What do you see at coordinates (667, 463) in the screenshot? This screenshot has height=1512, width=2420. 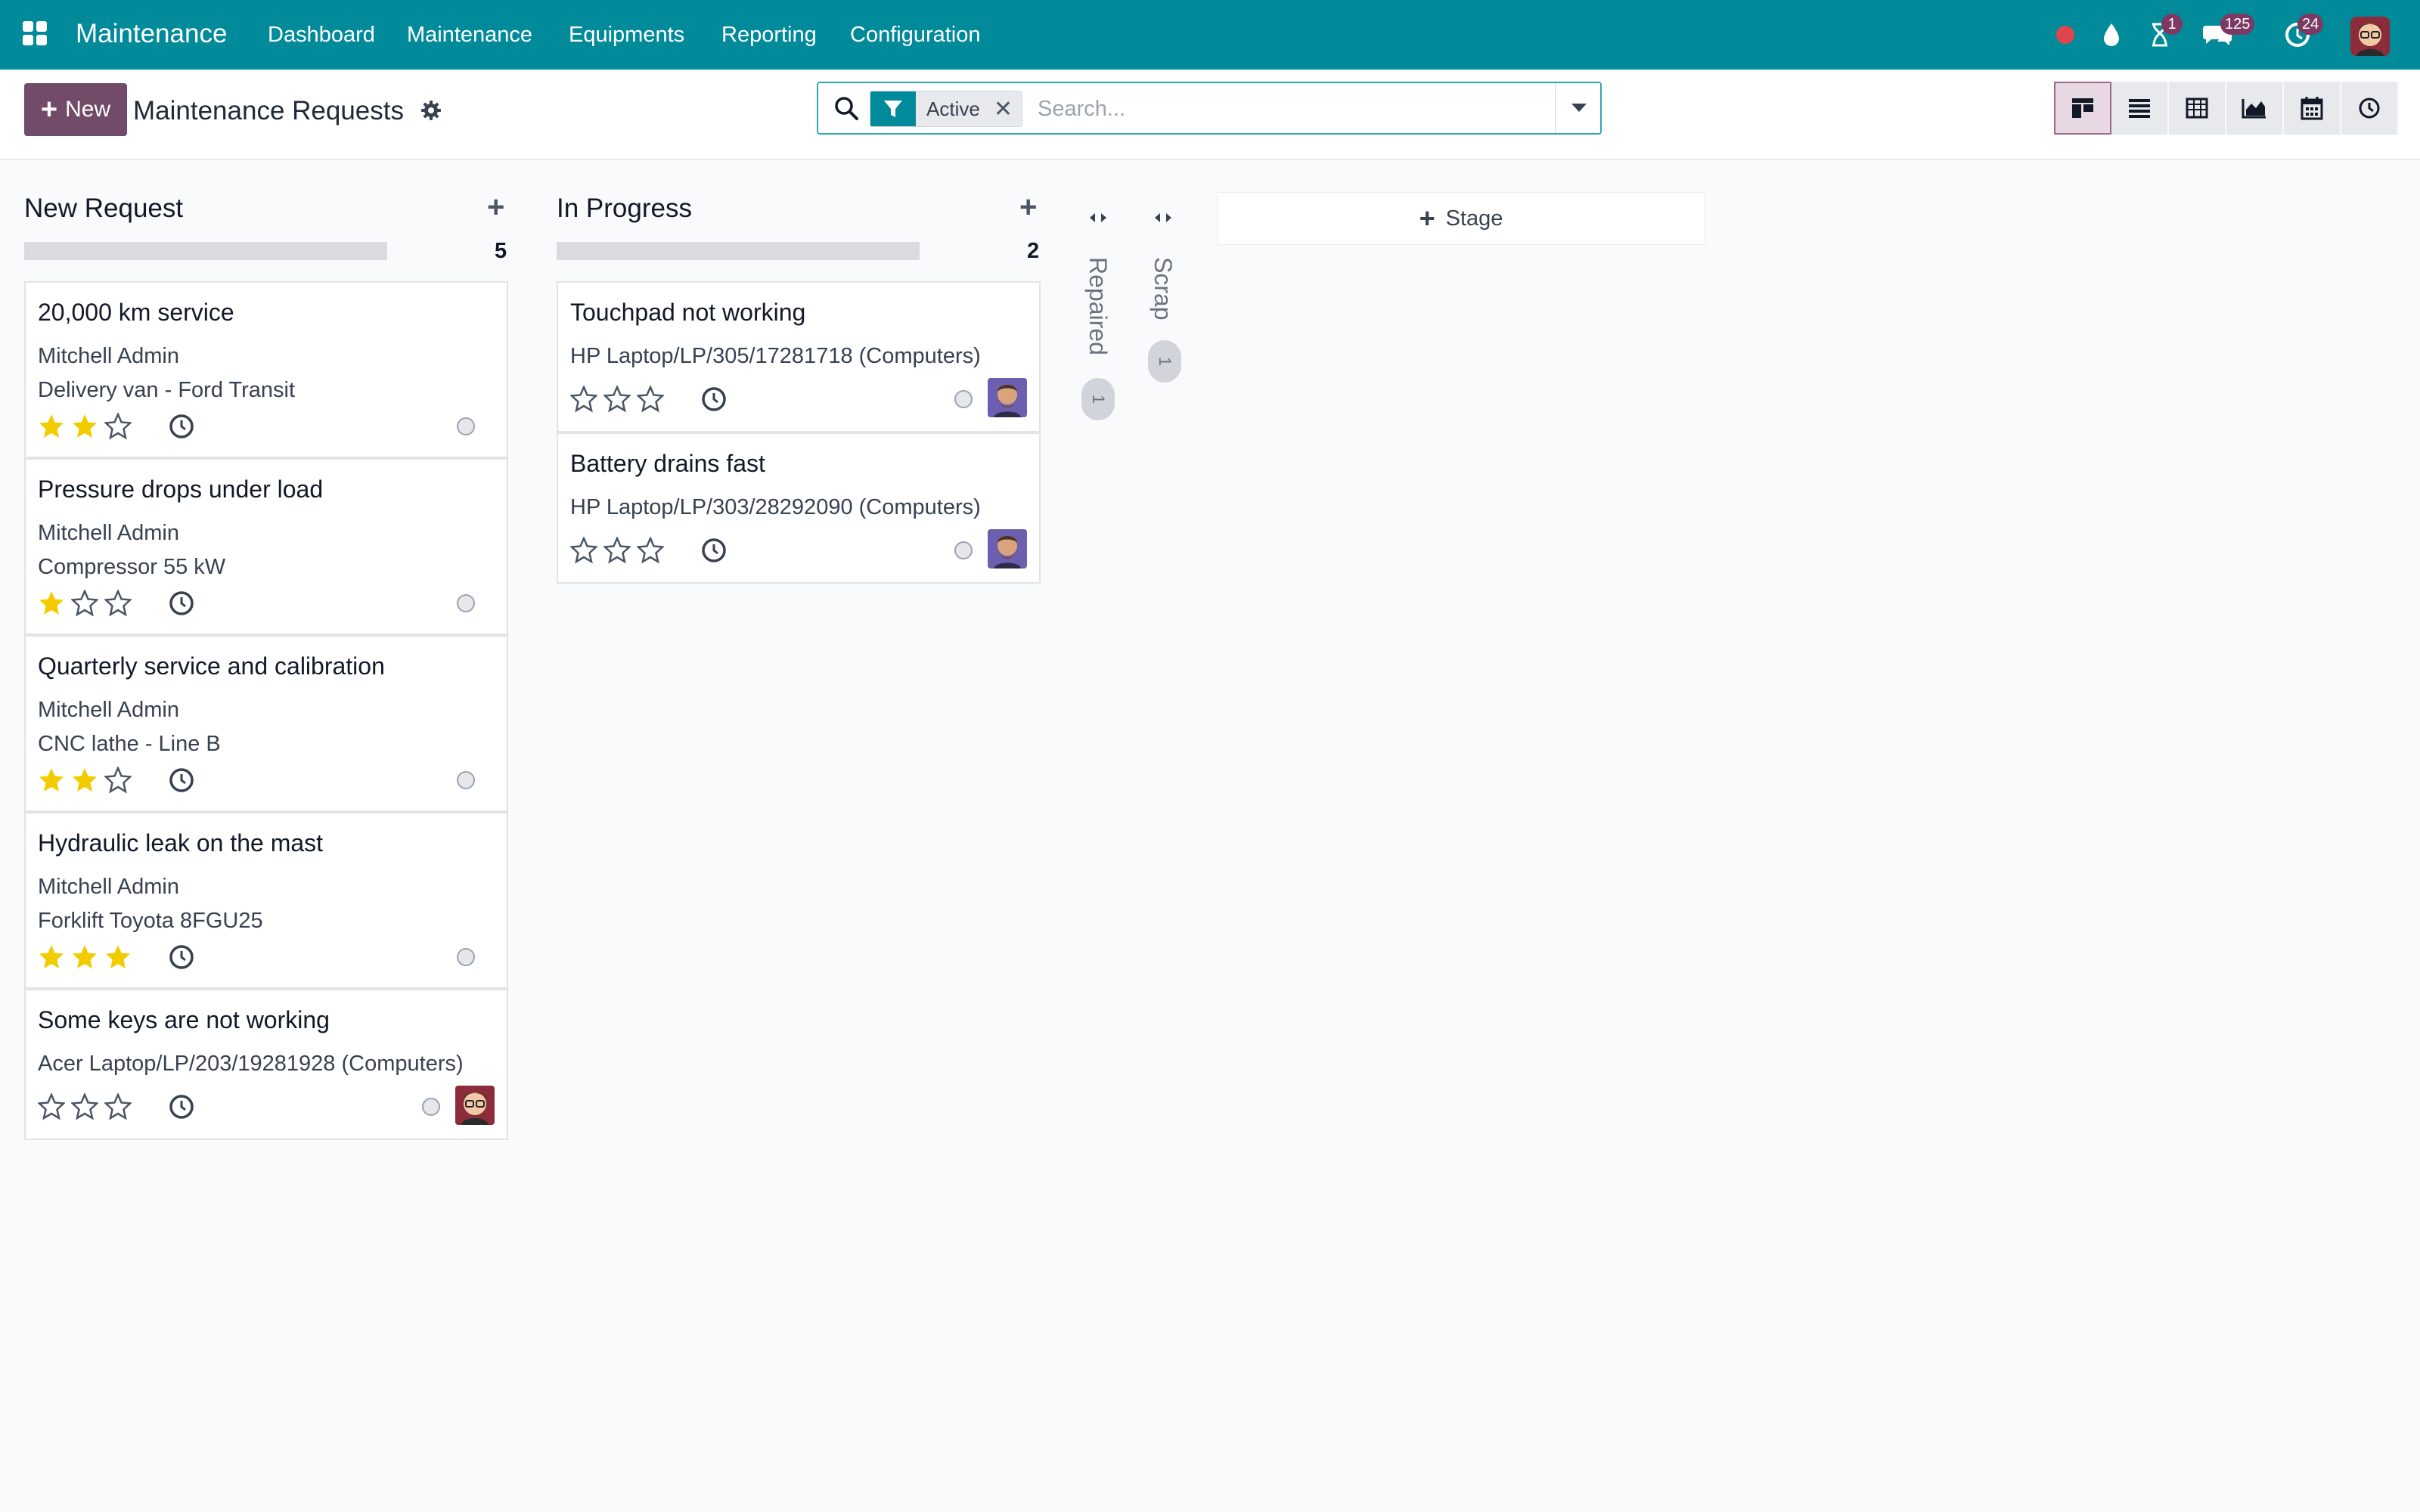 I see `card-title: Battery drains fast` at bounding box center [667, 463].